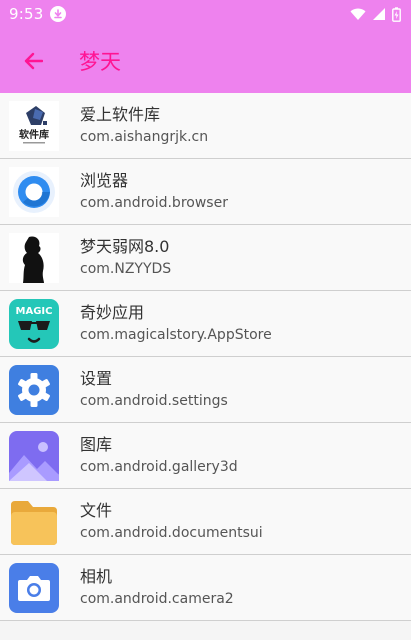 This screenshot has height=640, width=411. What do you see at coordinates (58, 14) in the screenshot?
I see `download-icon` at bounding box center [58, 14].